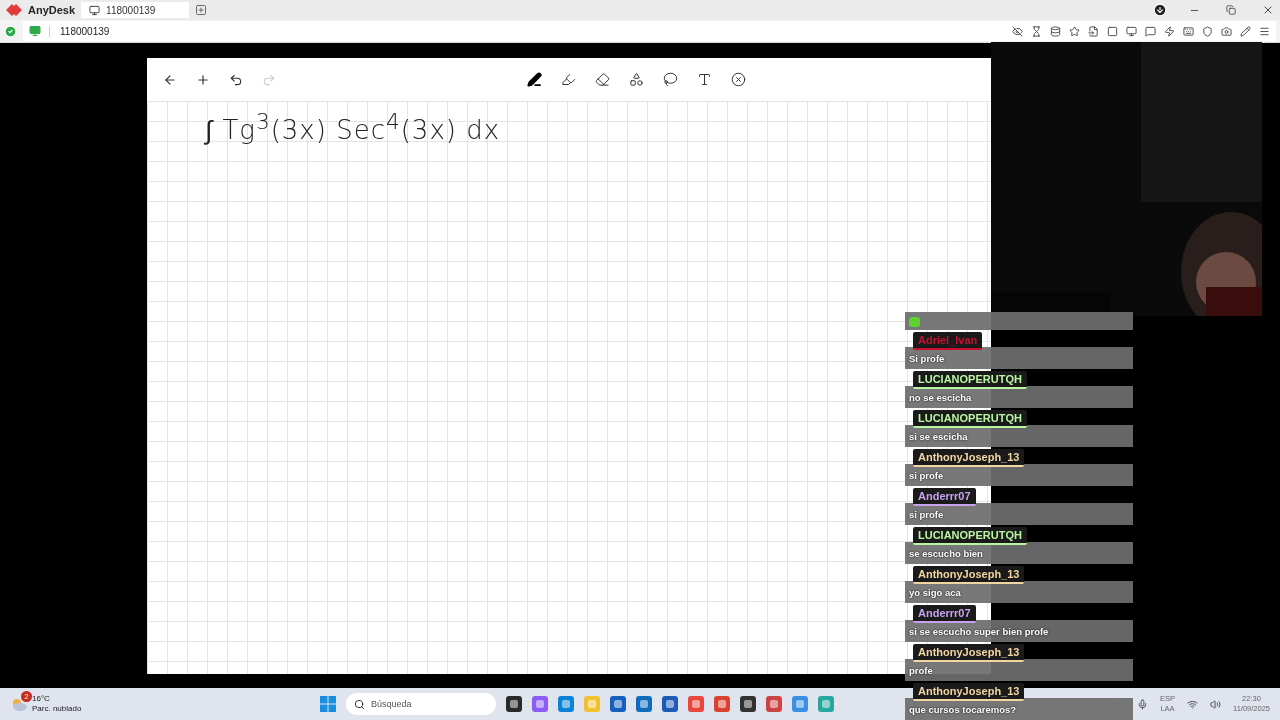  I want to click on chat-message: no se escicha, so click(940, 397).